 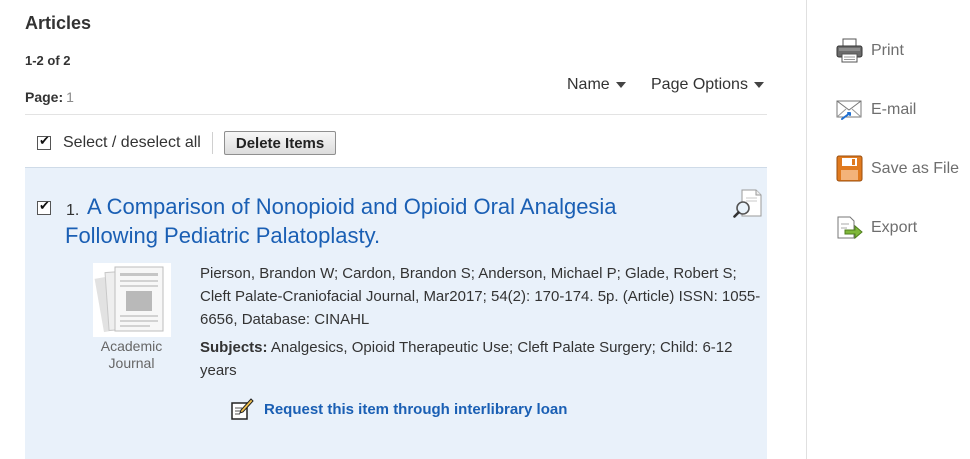 I want to click on publication-type: Academic Journal, so click(x=131, y=355).